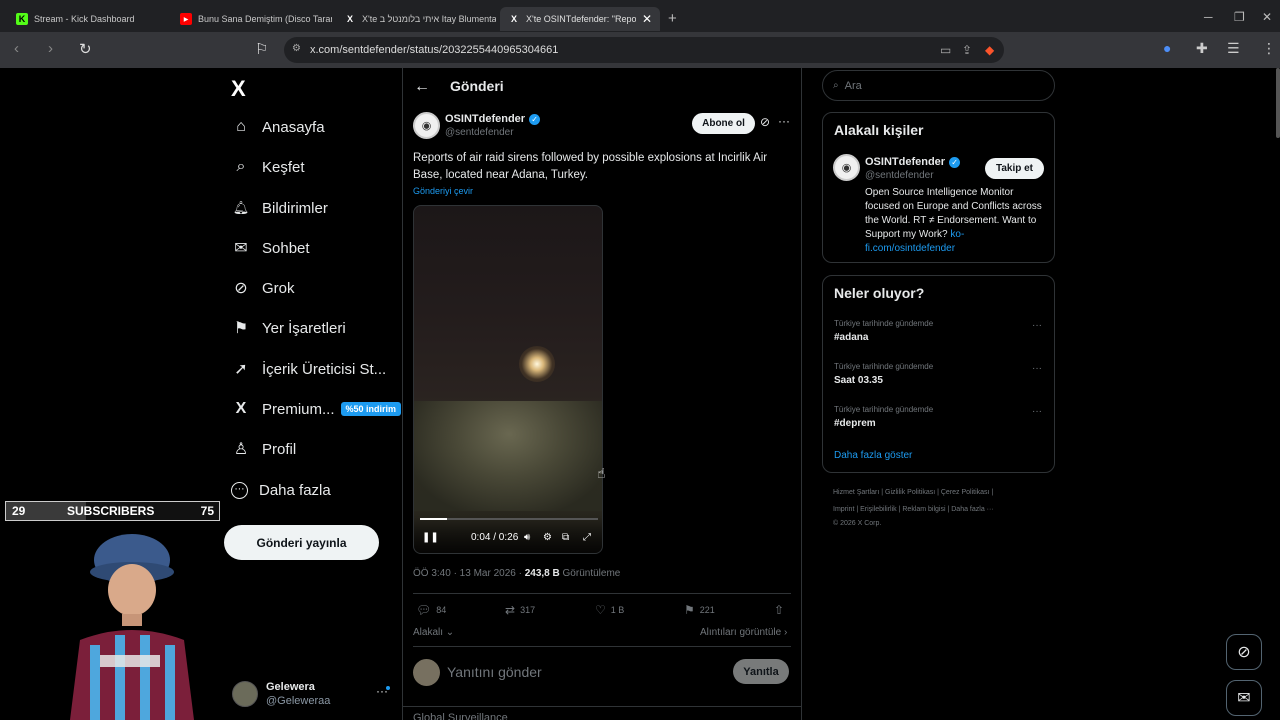 This screenshot has height=720, width=1280. I want to click on volume-icon: 🔊︎, so click(527, 537).